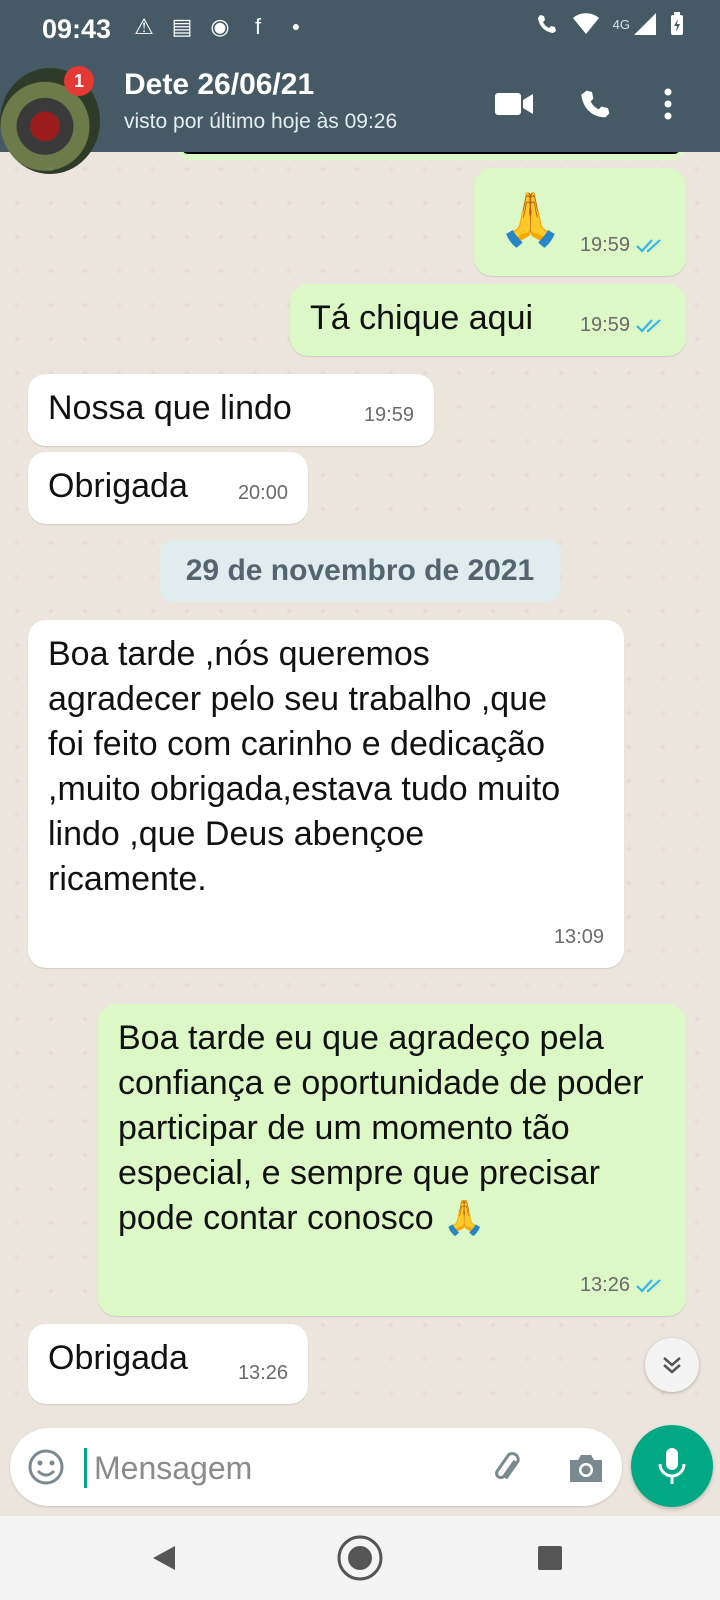 Image resolution: width=720 pixels, height=1600 pixels. What do you see at coordinates (677, 23) in the screenshot?
I see `battery-icon` at bounding box center [677, 23].